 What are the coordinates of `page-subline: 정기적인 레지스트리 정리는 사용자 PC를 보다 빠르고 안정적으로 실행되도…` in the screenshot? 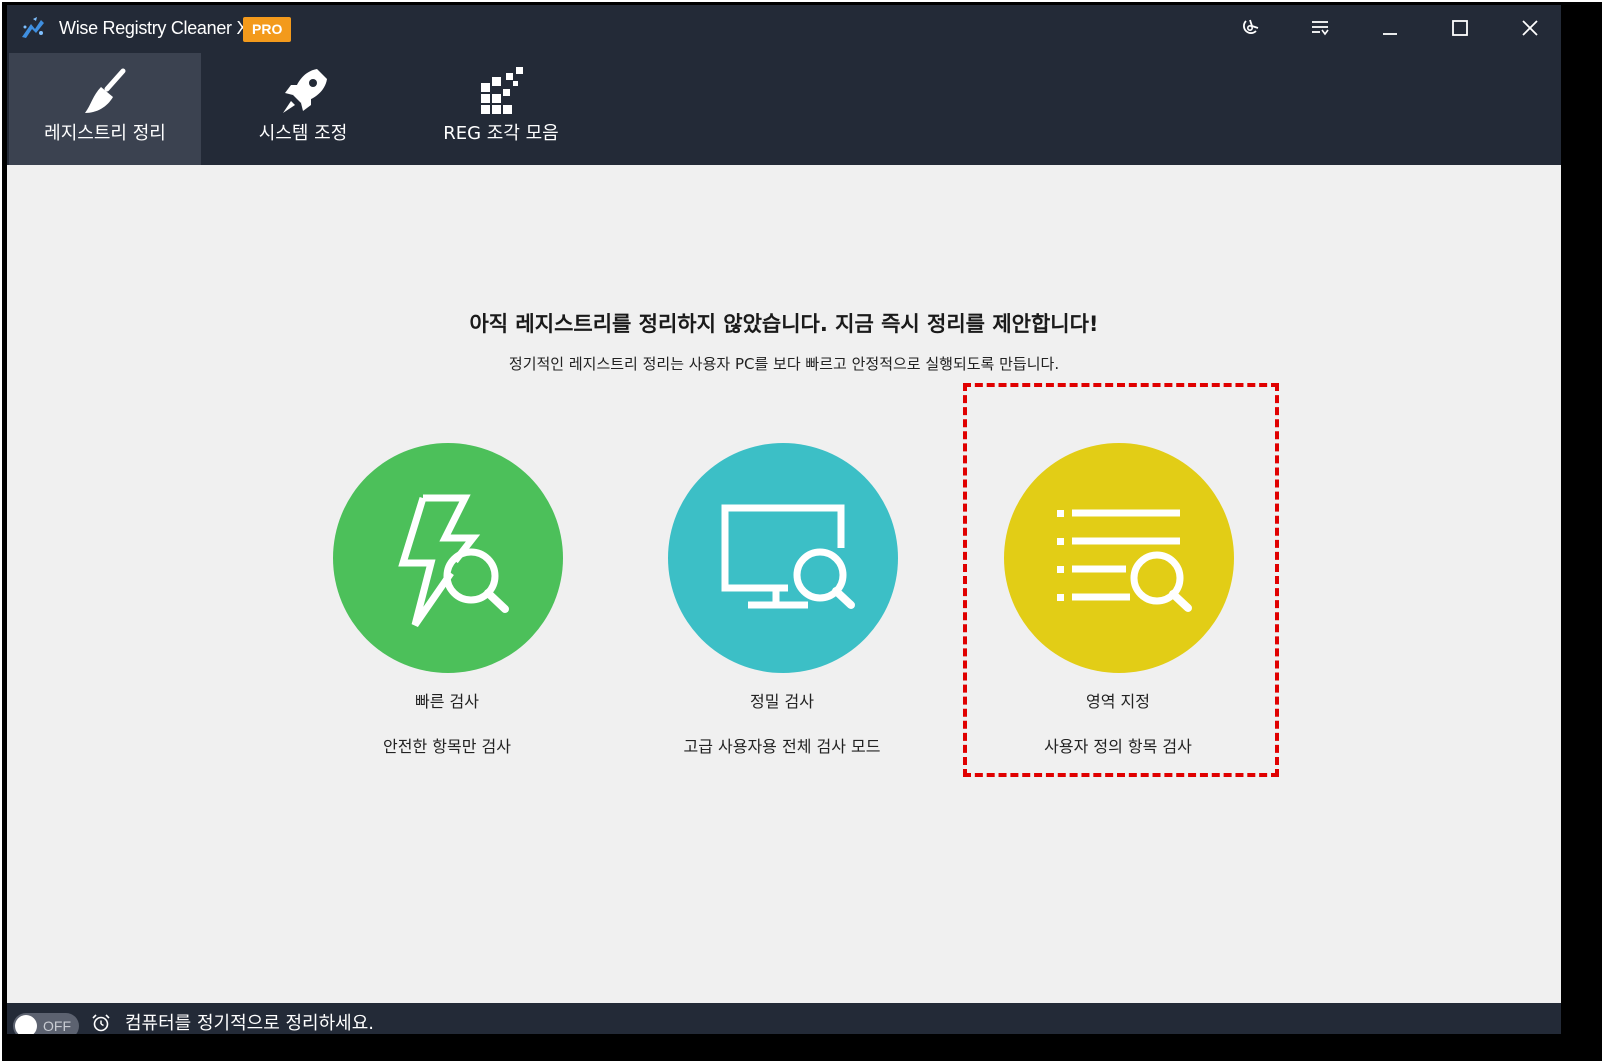 It's located at (784, 364).